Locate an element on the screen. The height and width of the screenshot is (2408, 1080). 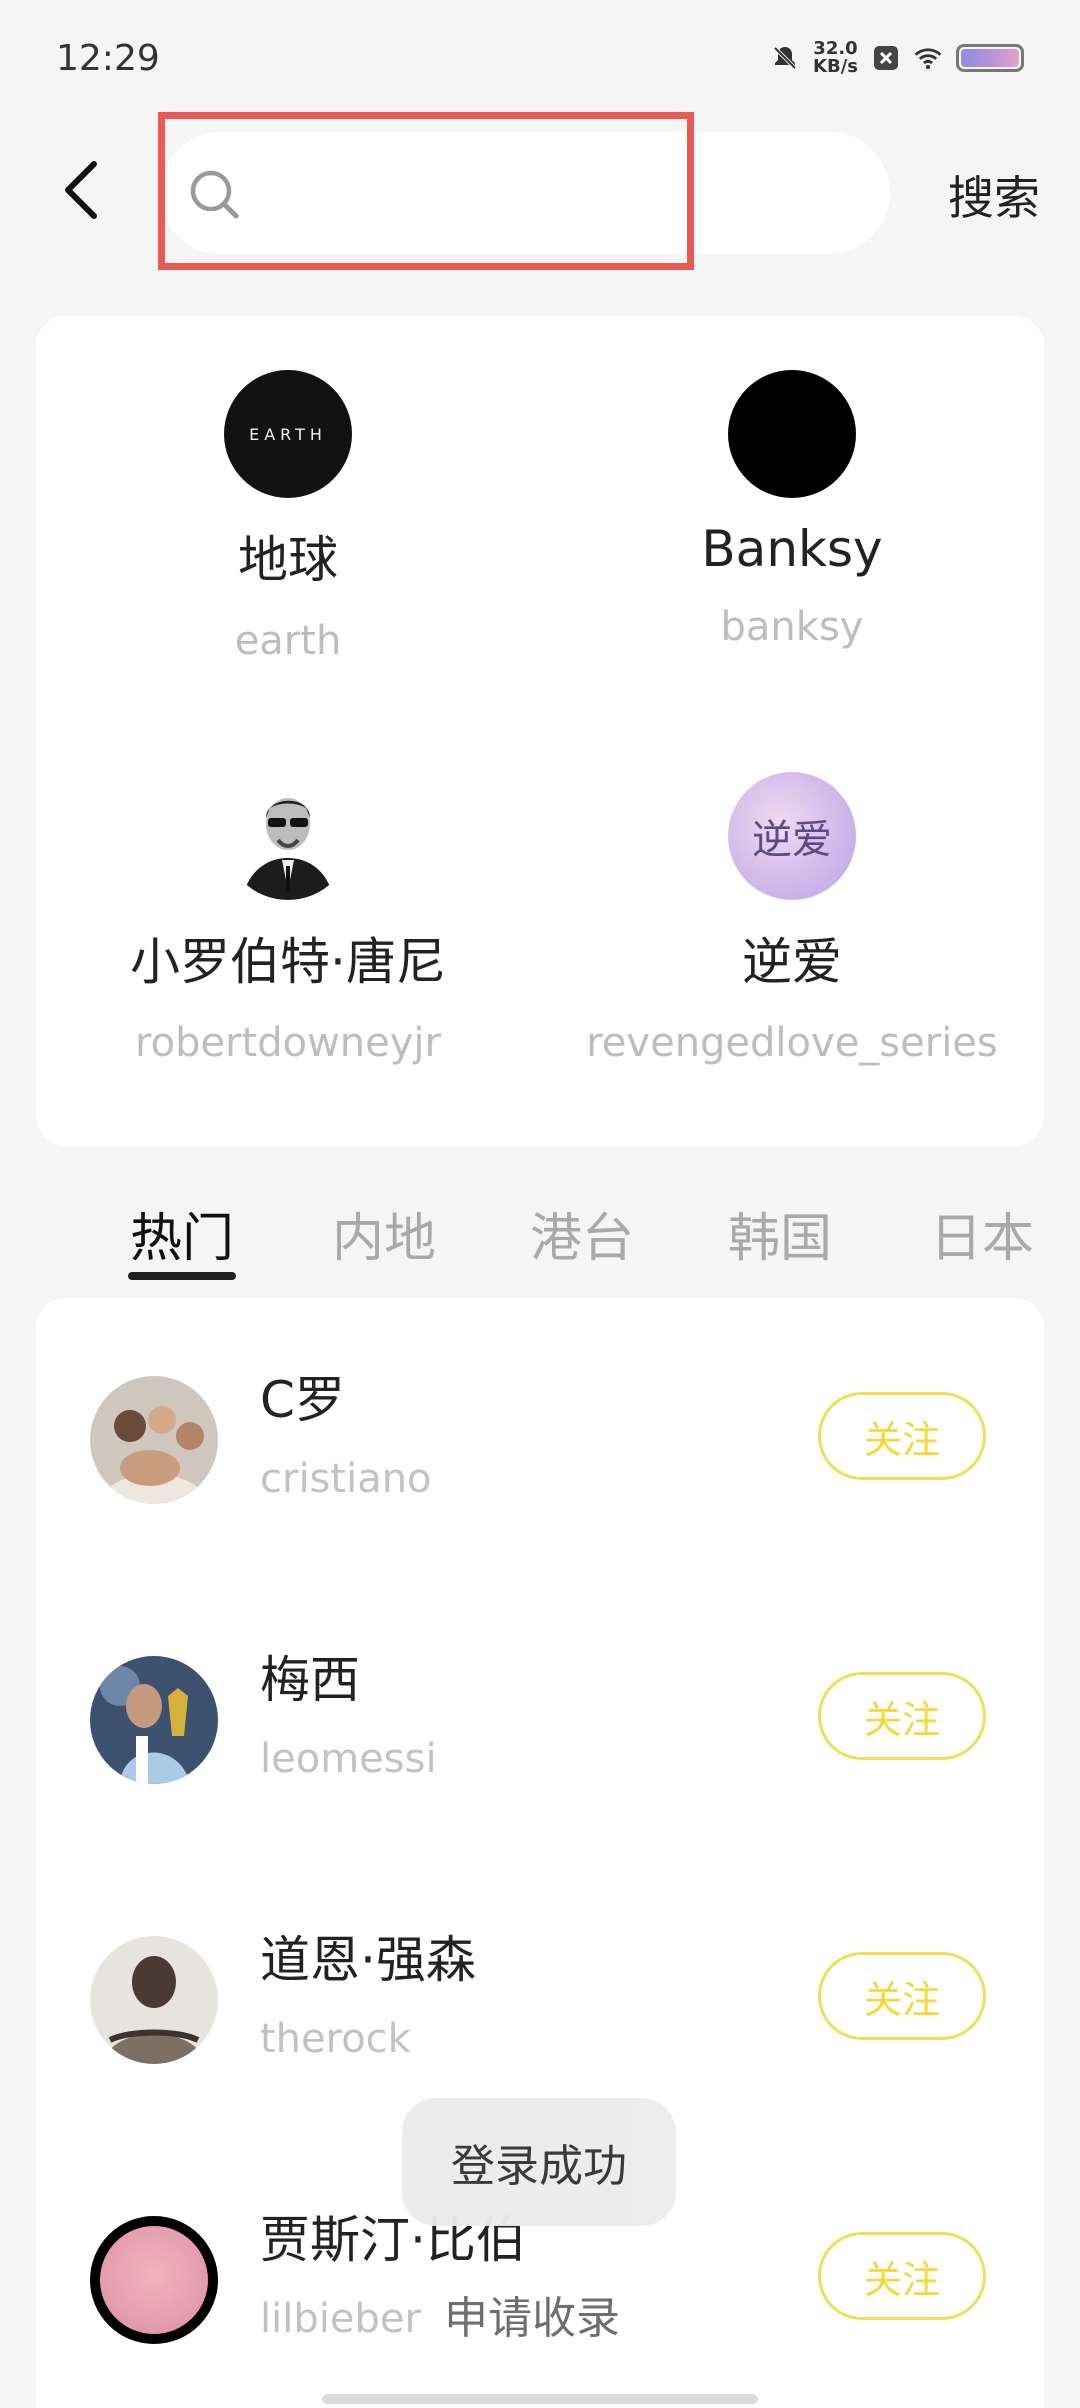
list-name: 梅西 is located at coordinates (310, 1680).